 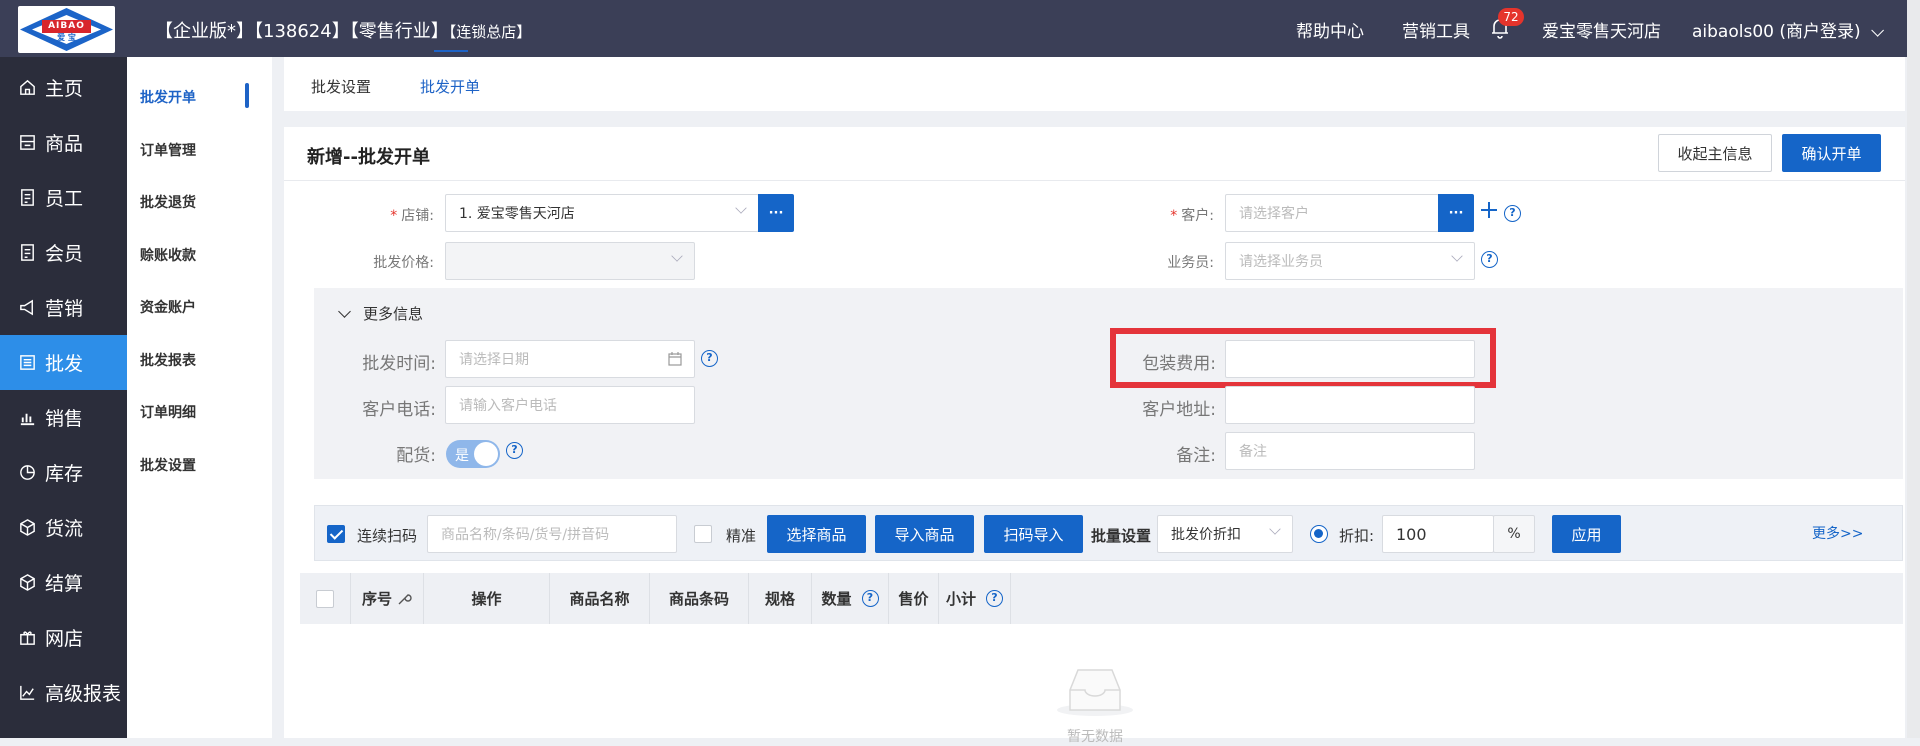 I want to click on sidebar-item-inventory: 库存, so click(x=63, y=472).